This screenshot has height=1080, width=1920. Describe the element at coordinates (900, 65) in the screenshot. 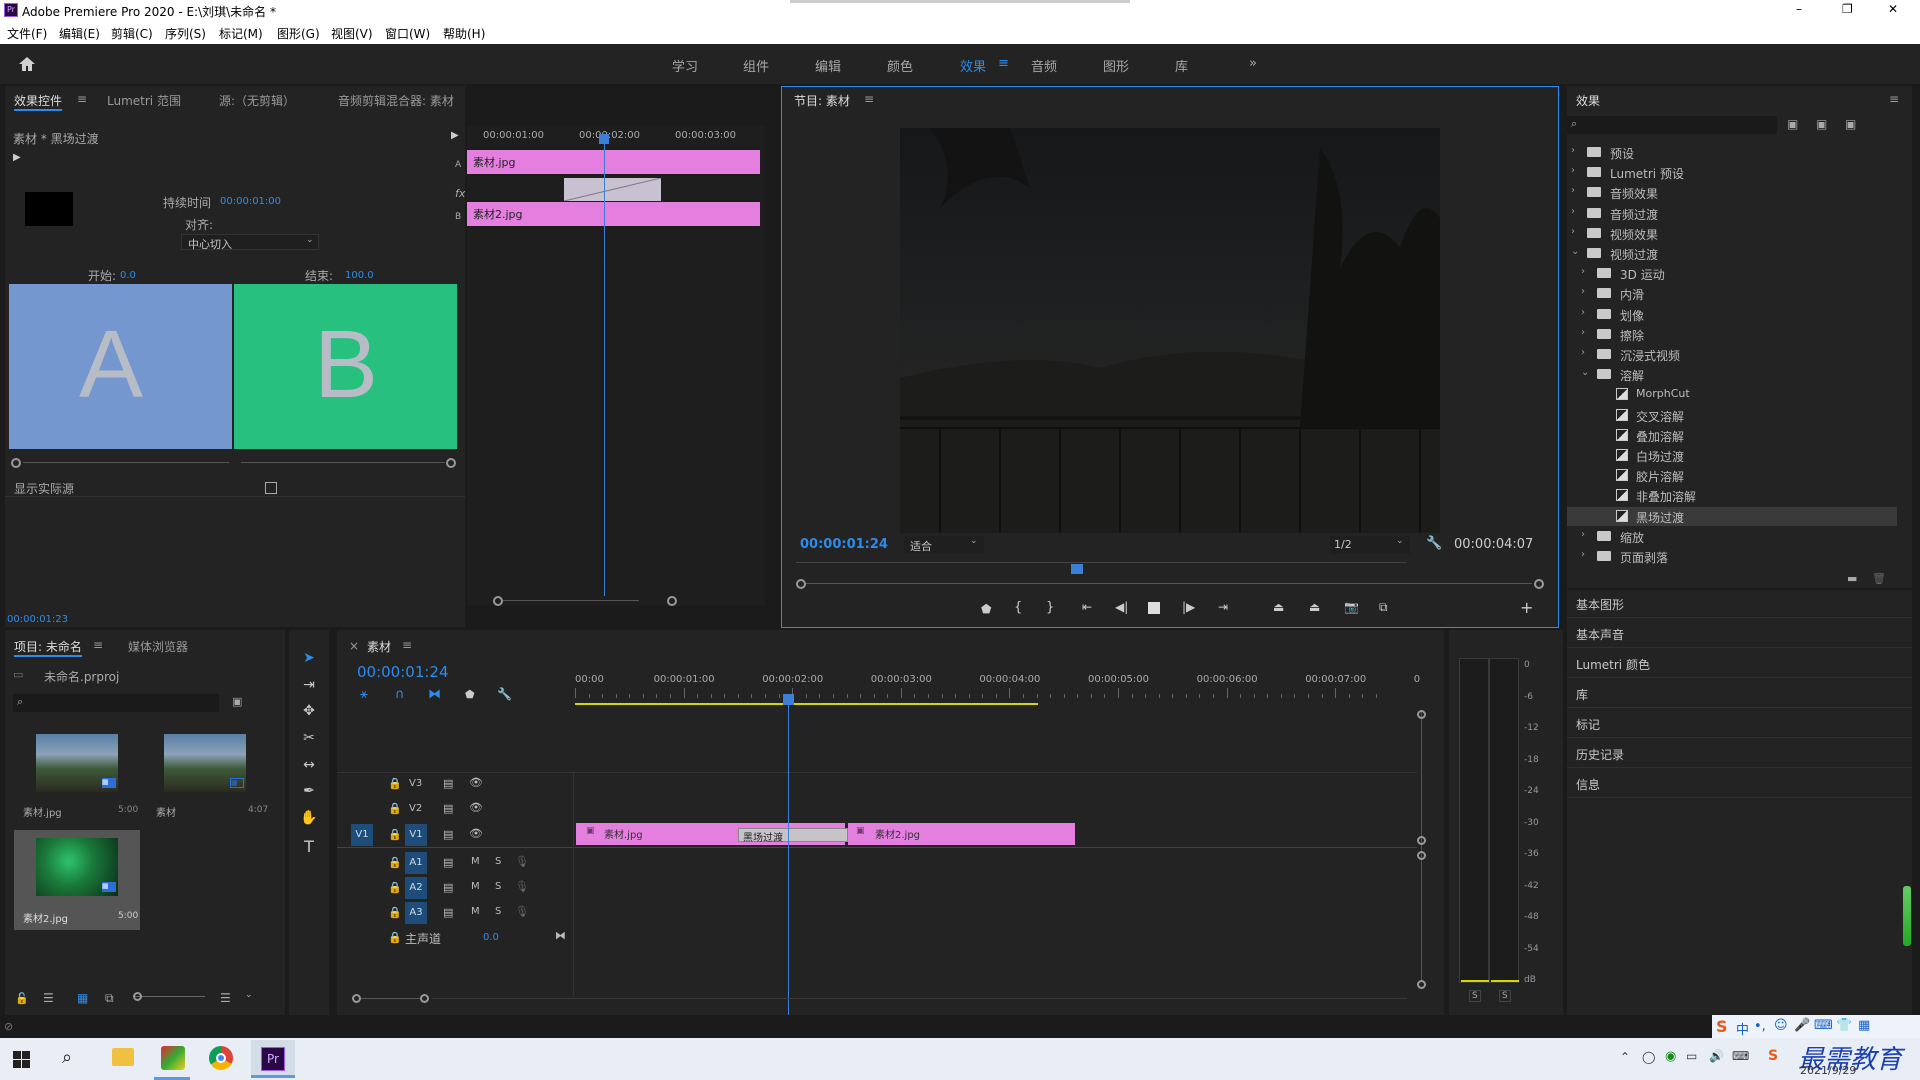

I see `workspace-color: 颜色` at that location.